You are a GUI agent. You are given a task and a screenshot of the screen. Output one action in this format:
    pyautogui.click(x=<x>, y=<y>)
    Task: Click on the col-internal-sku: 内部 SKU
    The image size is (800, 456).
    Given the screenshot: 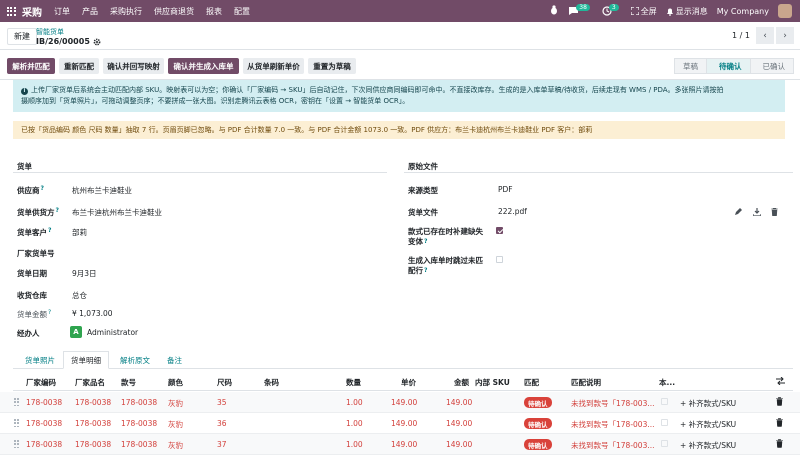 What is the action you would take?
    pyautogui.click(x=492, y=382)
    